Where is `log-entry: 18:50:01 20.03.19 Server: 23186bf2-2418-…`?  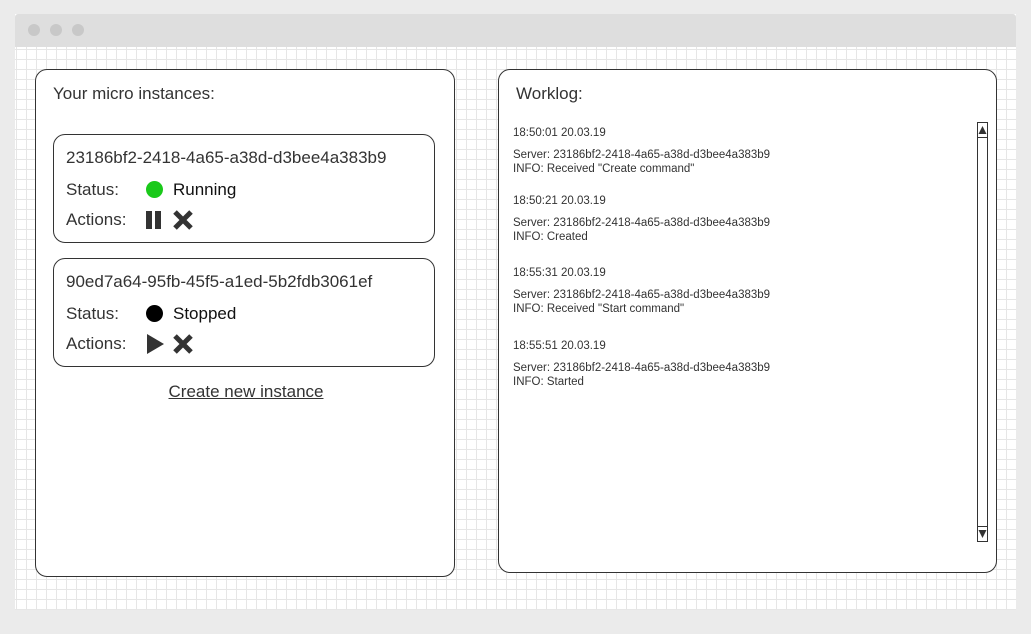
log-entry: 18:50:01 20.03.19 Server: 23186bf2-2418-… is located at coordinates (738, 151).